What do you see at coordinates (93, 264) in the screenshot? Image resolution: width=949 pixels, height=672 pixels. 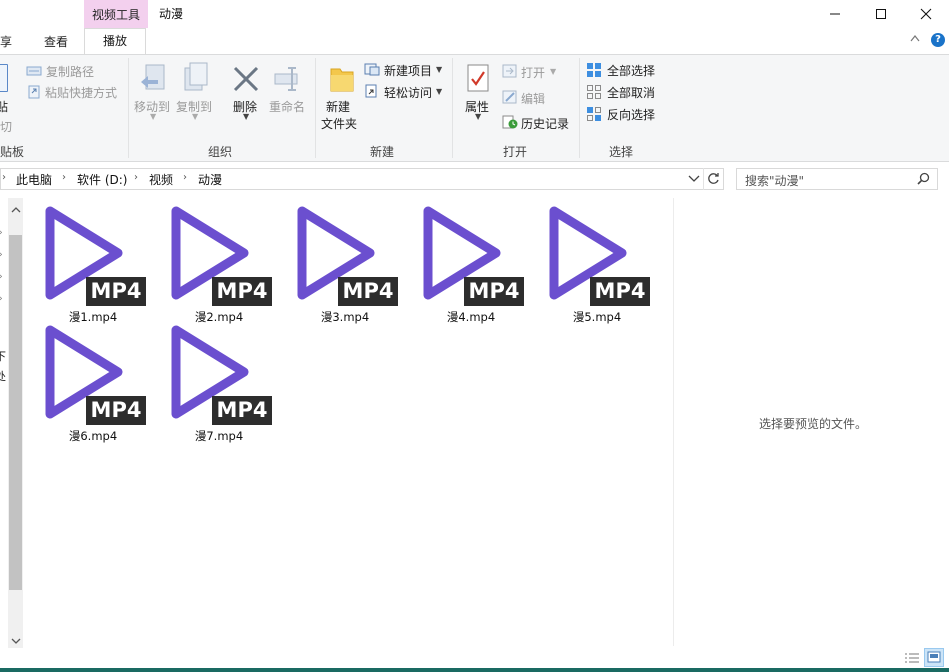 I see `file-item: MP4 漫1.mp4` at bounding box center [93, 264].